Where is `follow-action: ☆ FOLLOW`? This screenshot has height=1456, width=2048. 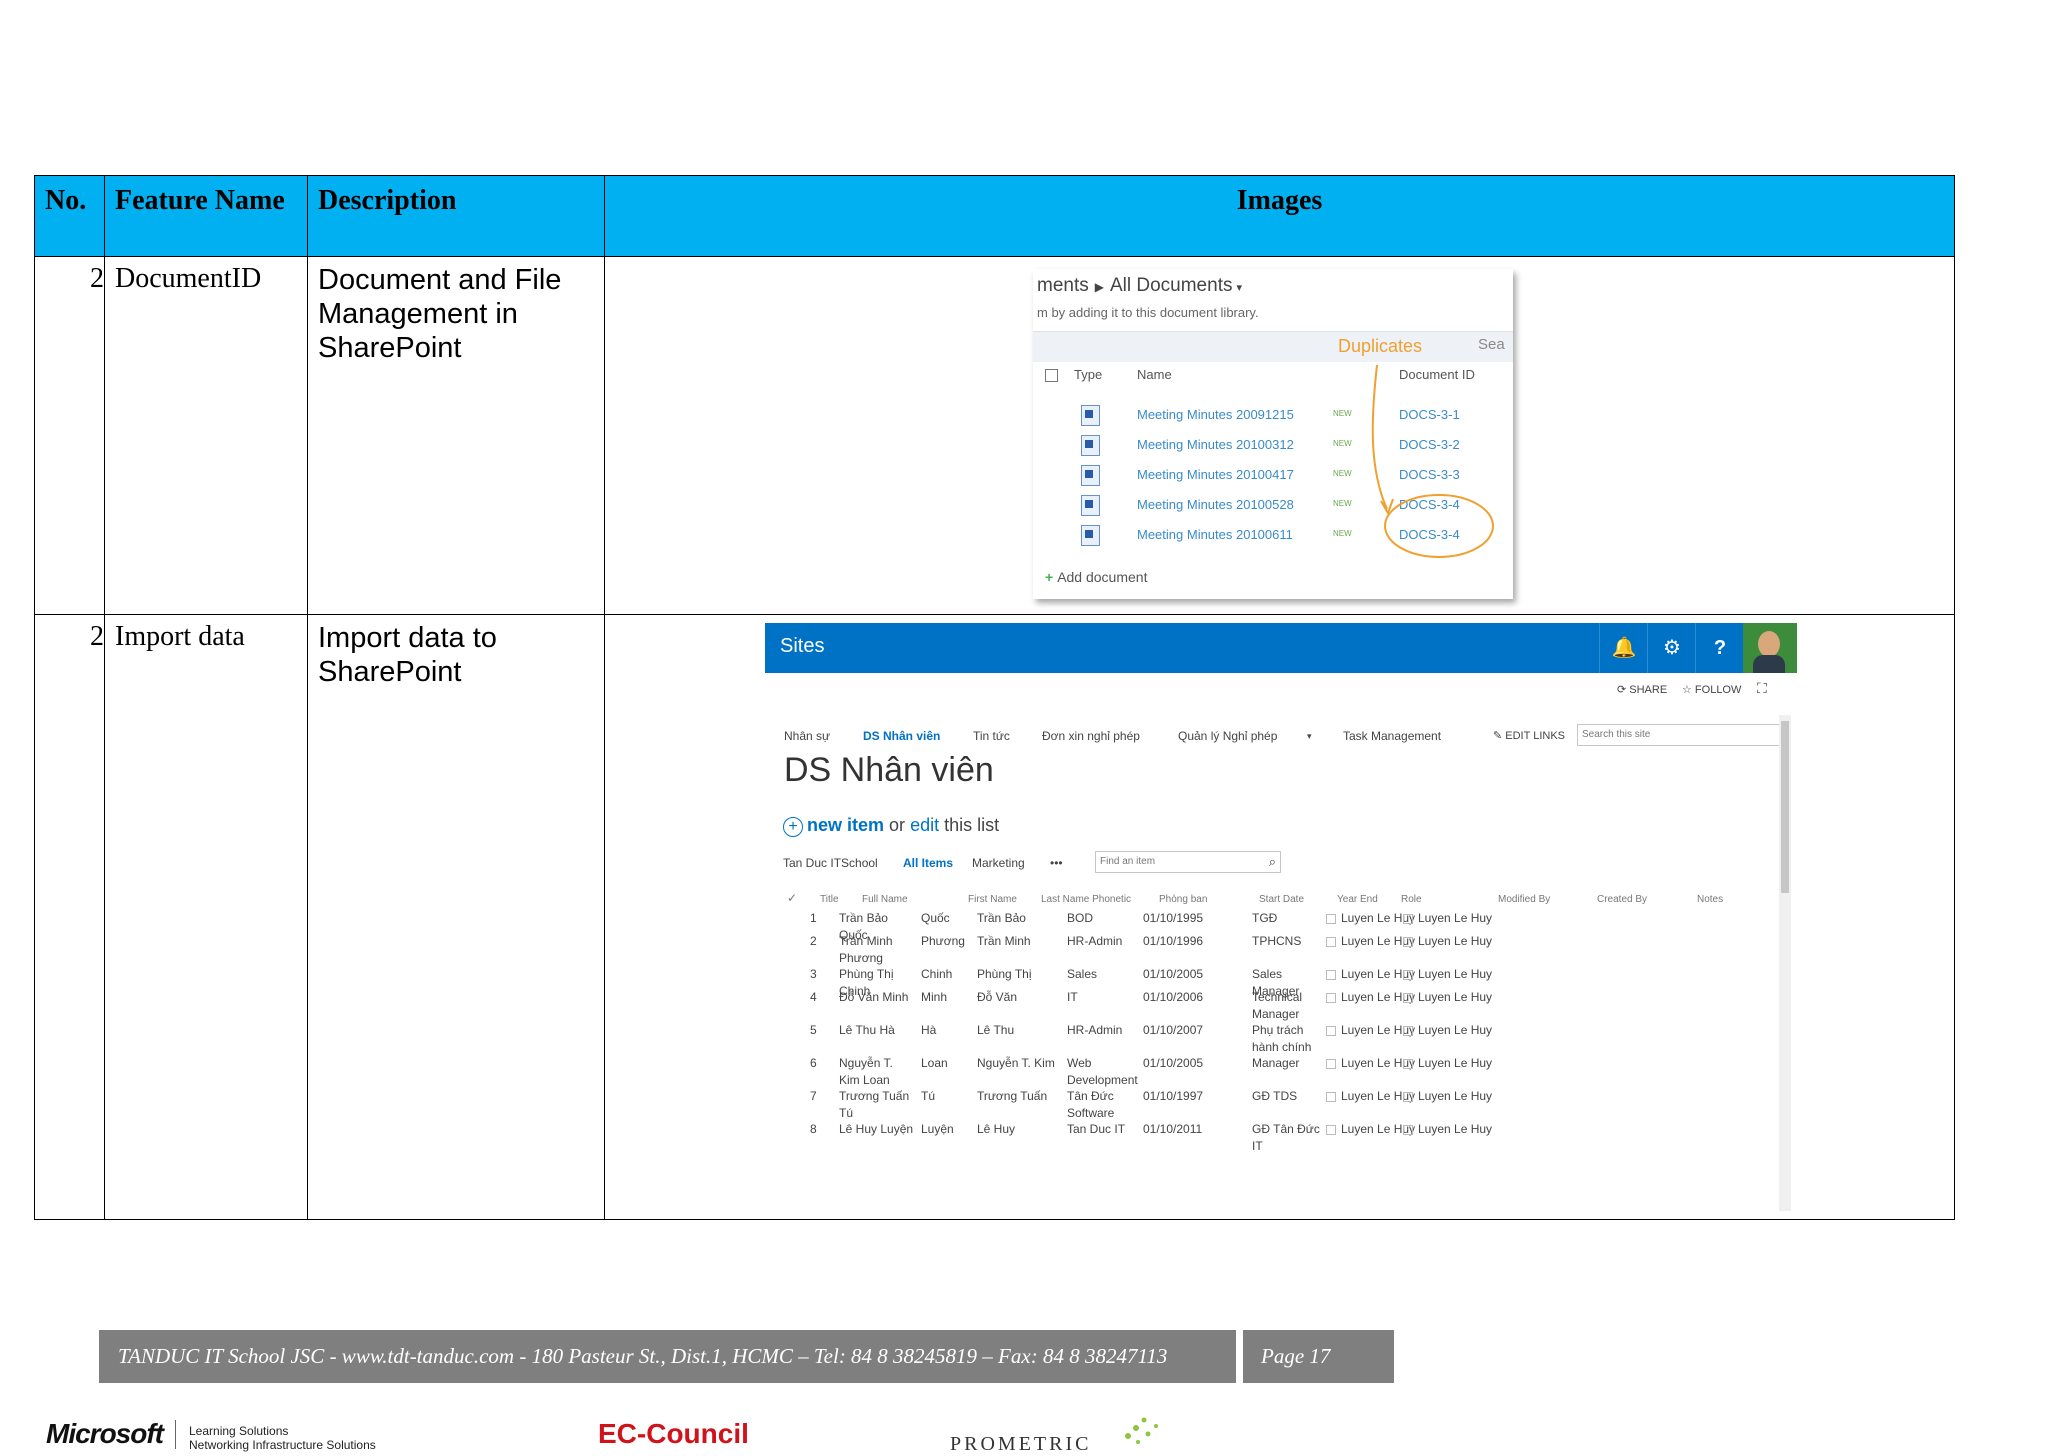 follow-action: ☆ FOLLOW is located at coordinates (1712, 690).